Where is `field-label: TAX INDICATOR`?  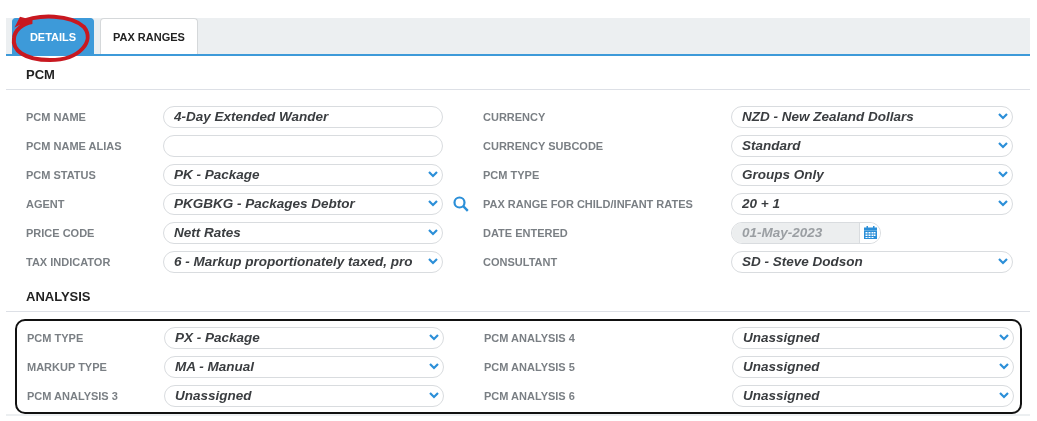
field-label: TAX INDICATOR is located at coordinates (69, 261).